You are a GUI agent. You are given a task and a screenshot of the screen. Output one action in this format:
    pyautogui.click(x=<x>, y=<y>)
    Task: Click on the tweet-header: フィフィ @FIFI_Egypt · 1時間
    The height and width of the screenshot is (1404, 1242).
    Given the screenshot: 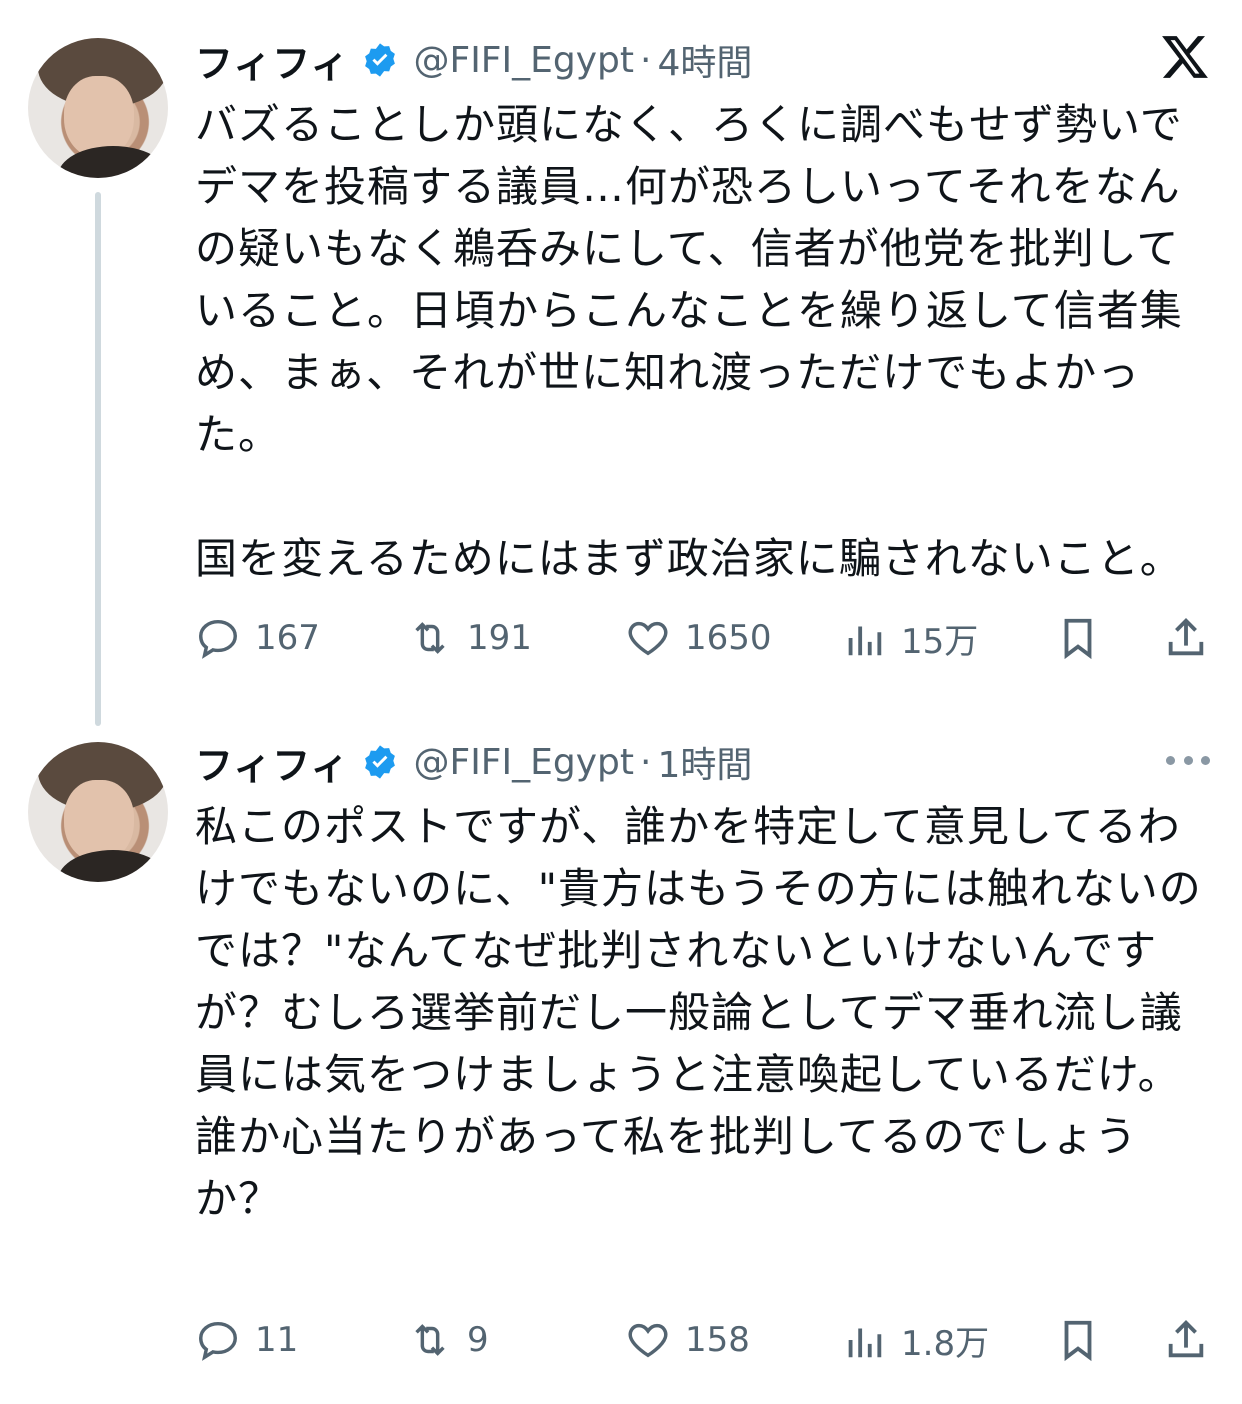 What is the action you would take?
    pyautogui.click(x=473, y=762)
    